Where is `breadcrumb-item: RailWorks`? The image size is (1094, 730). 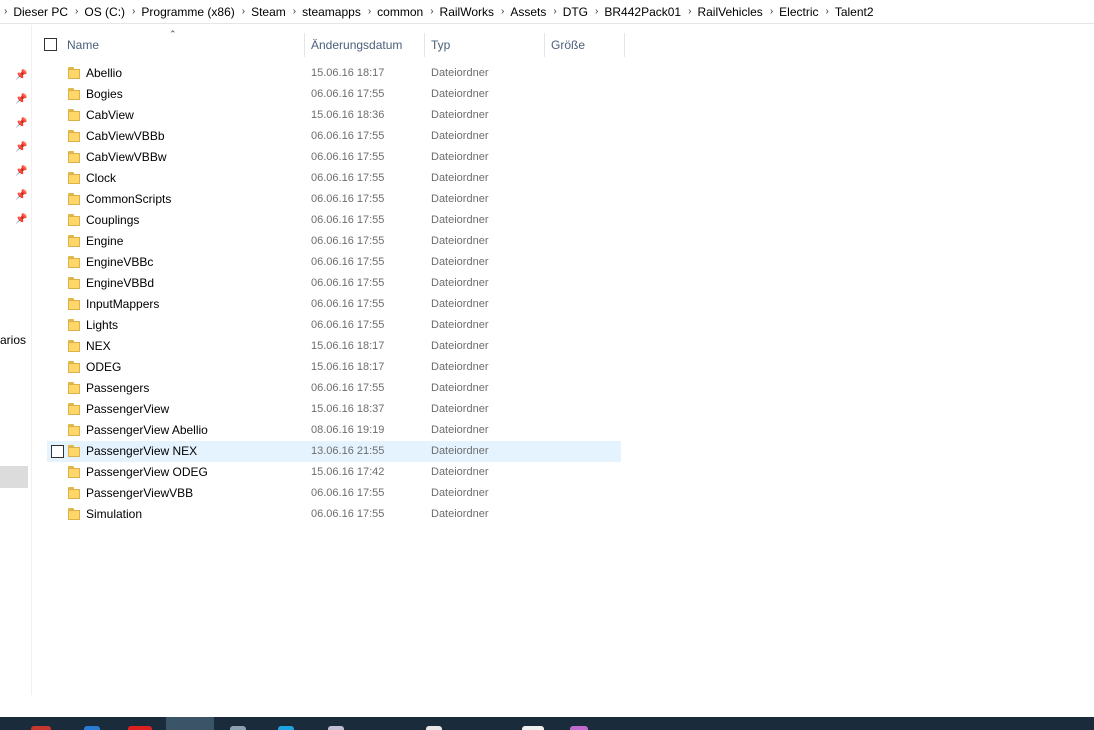
breadcrumb-item: RailWorks is located at coordinates (467, 12).